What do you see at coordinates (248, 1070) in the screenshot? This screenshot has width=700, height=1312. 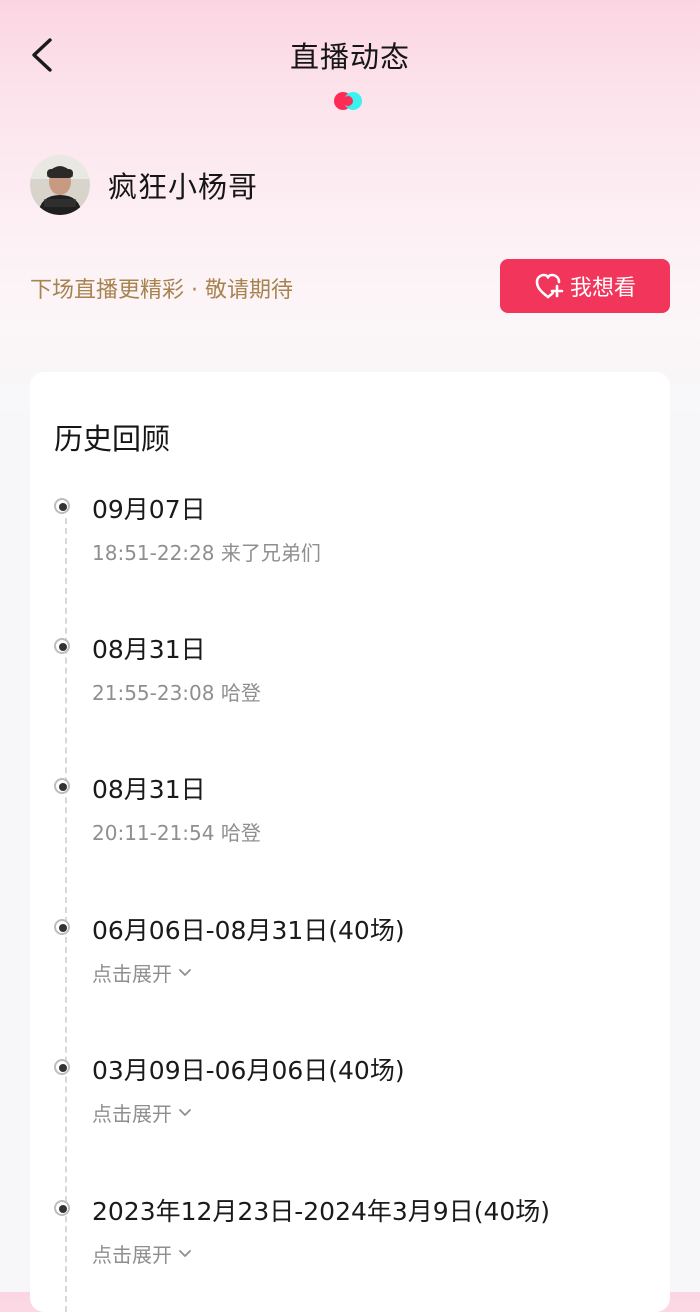 I see `history-group-range: 03月09日-06月06日(40场)` at bounding box center [248, 1070].